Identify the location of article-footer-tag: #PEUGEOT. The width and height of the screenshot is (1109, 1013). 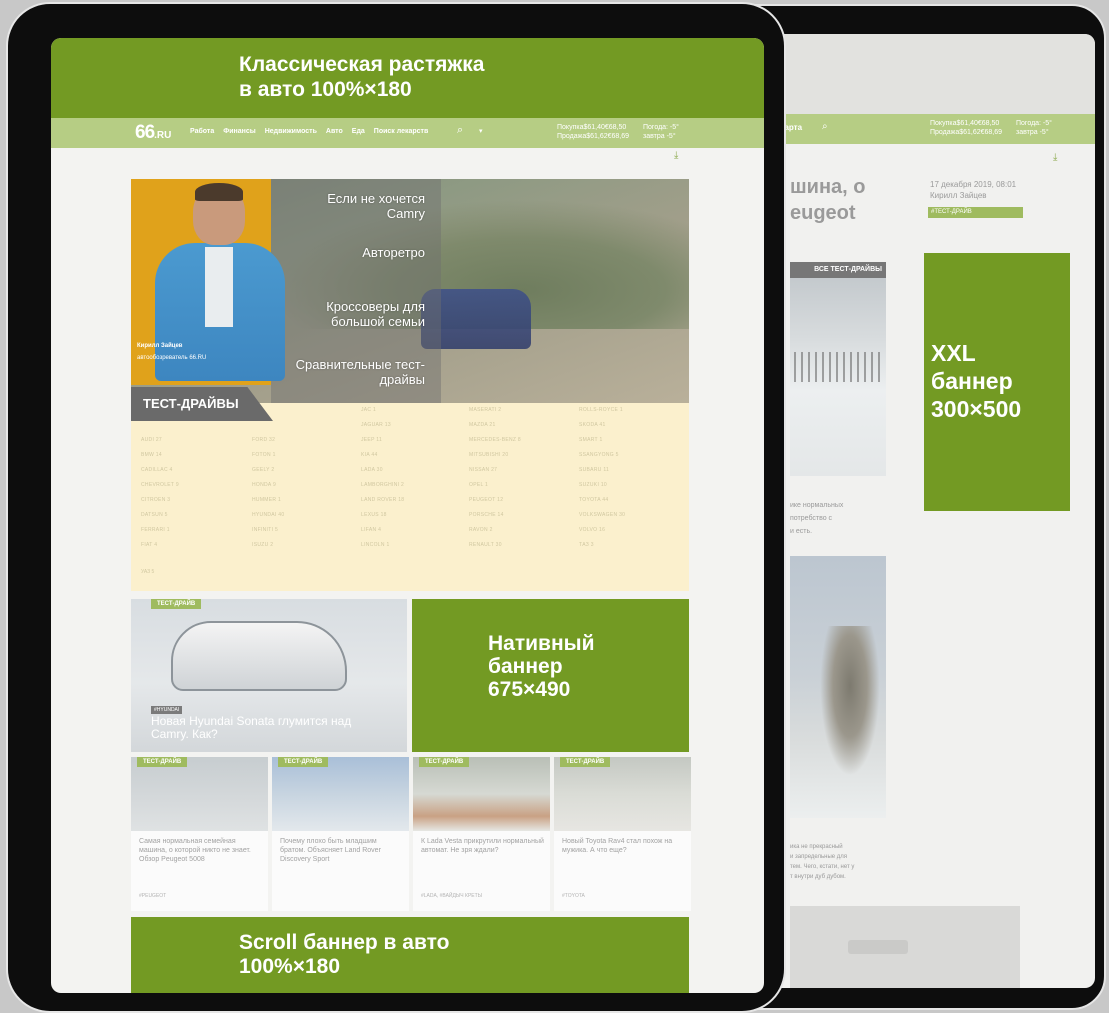
(152, 896).